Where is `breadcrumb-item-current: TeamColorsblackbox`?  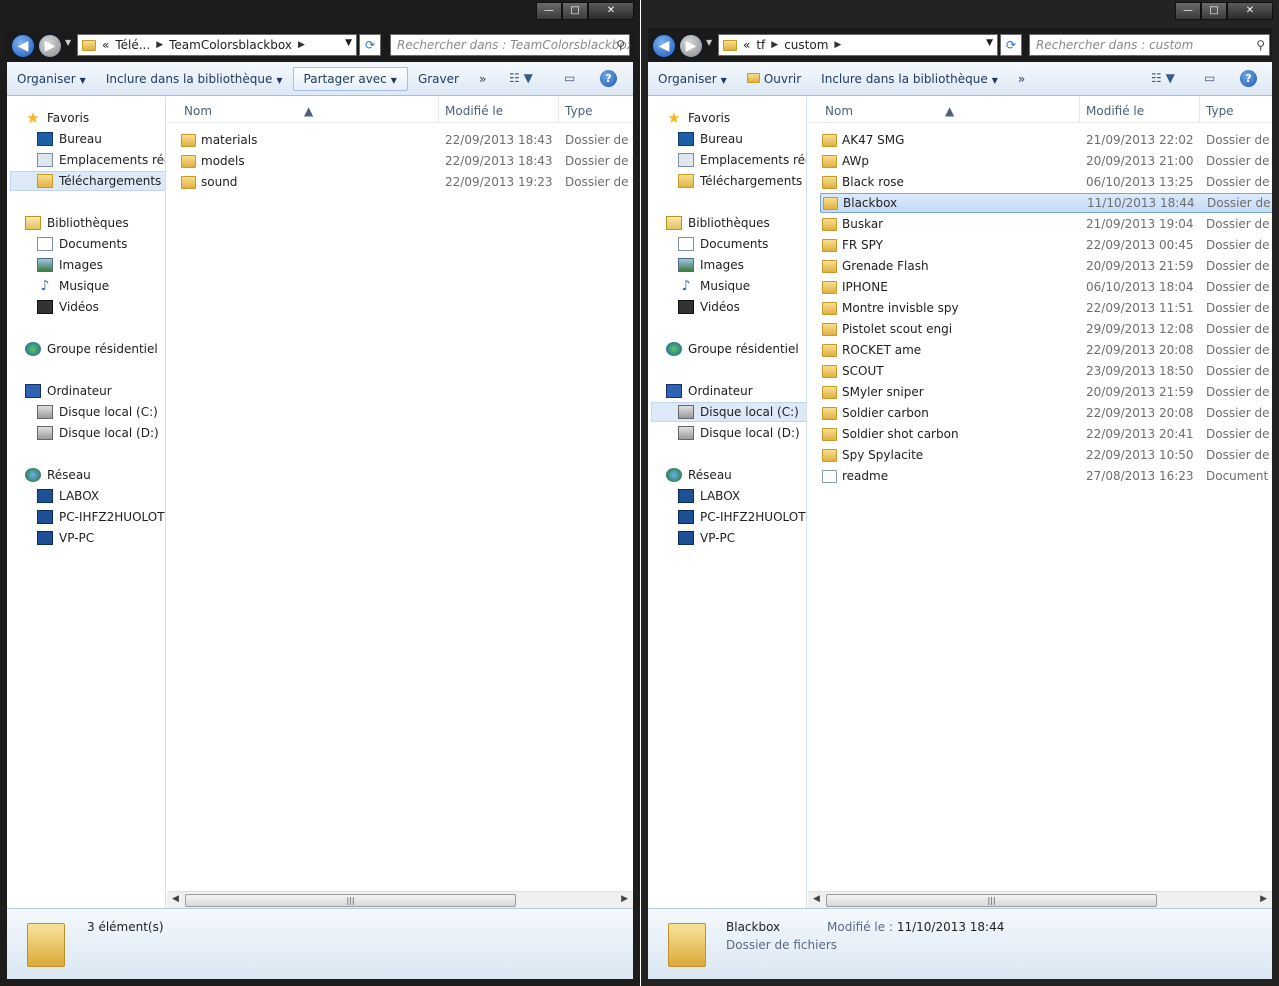 breadcrumb-item-current: TeamColorsblackbox is located at coordinates (230, 45).